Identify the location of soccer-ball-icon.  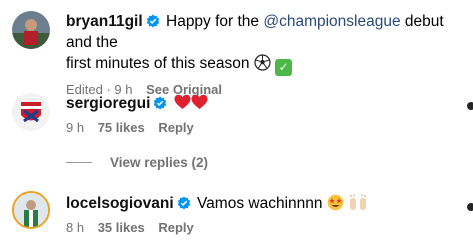
(262, 62).